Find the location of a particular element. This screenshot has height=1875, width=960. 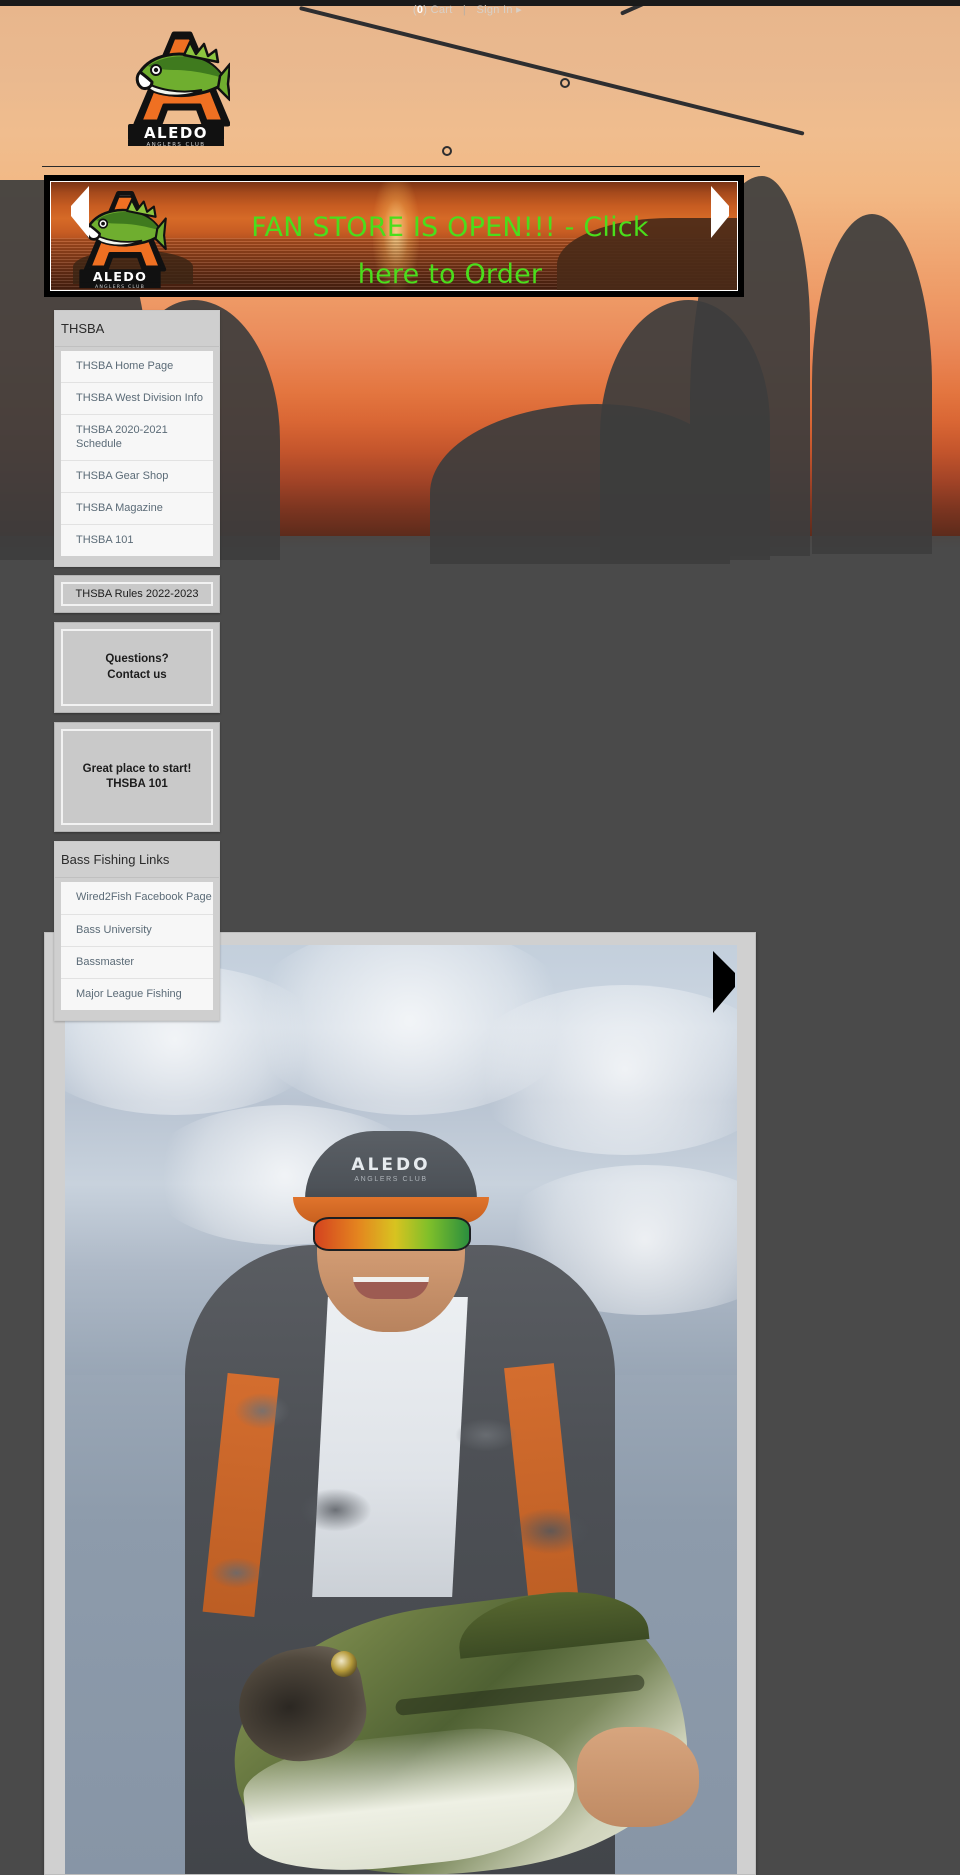

sidebar-item-wired2fish: Wired2Fish Facebook Page is located at coordinates (137, 898).